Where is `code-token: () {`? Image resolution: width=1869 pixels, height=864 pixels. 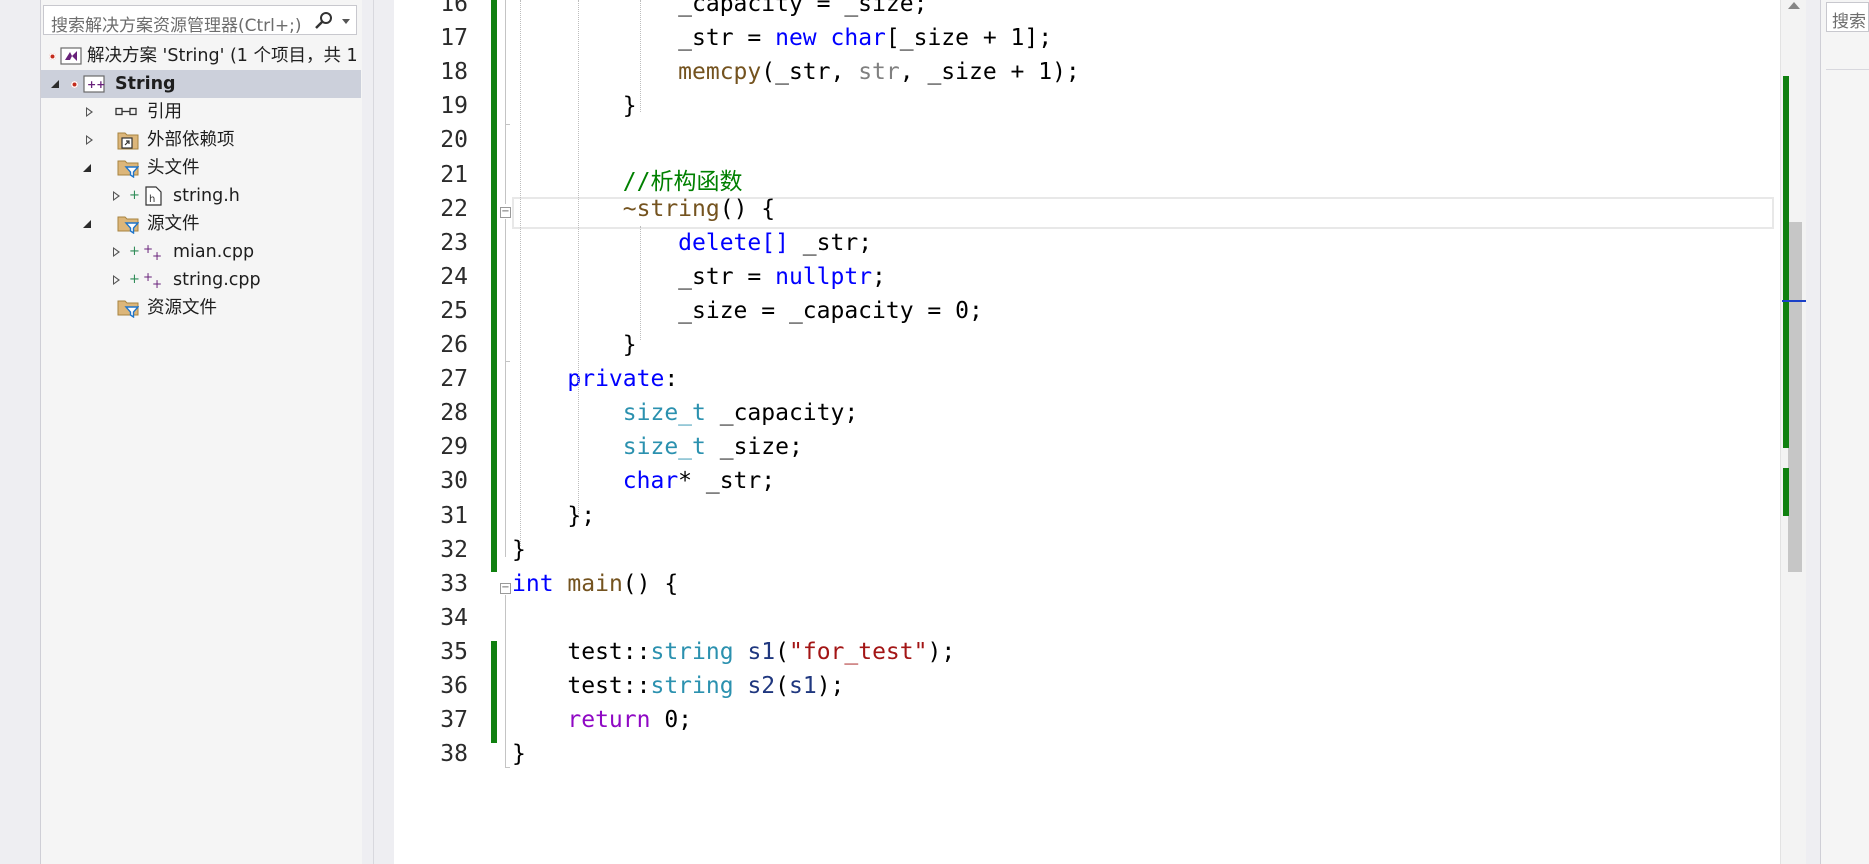 code-token: () { is located at coordinates (650, 583).